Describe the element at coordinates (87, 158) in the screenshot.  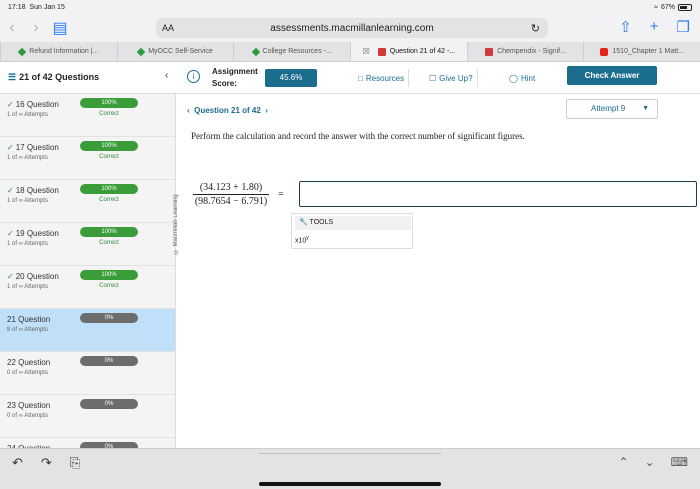
I see `question-list-item: ✓ 17 Question 1 of ∞ Attempts 100% Correct` at that location.